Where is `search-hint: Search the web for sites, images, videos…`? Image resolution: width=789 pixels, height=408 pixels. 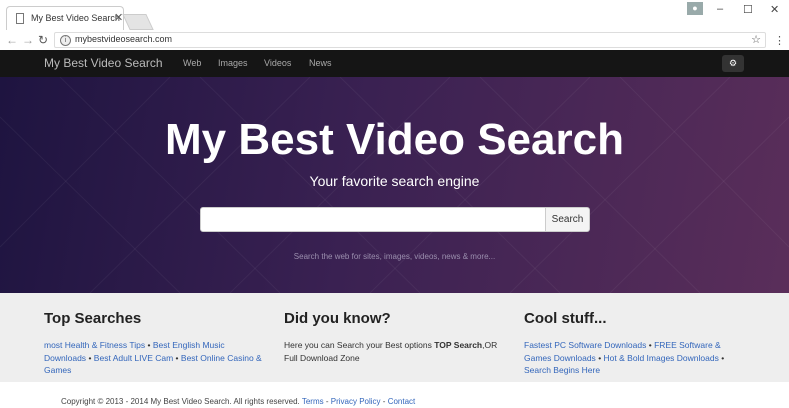
search-hint: Search the web for sites, images, videos… is located at coordinates (394, 256).